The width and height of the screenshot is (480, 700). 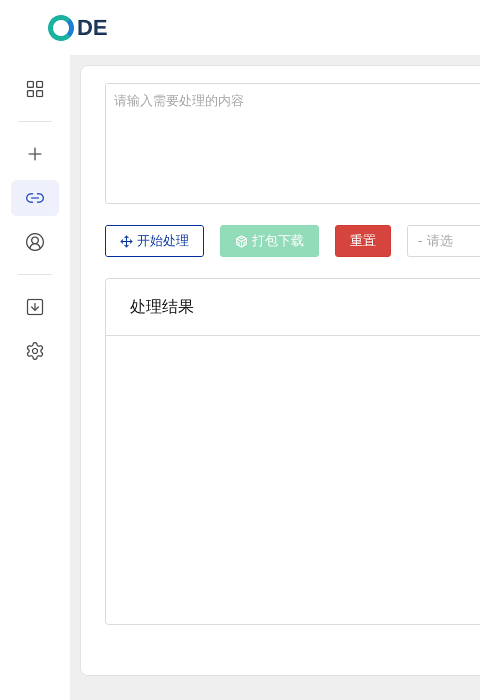 I want to click on settings-icon, so click(x=35, y=351).